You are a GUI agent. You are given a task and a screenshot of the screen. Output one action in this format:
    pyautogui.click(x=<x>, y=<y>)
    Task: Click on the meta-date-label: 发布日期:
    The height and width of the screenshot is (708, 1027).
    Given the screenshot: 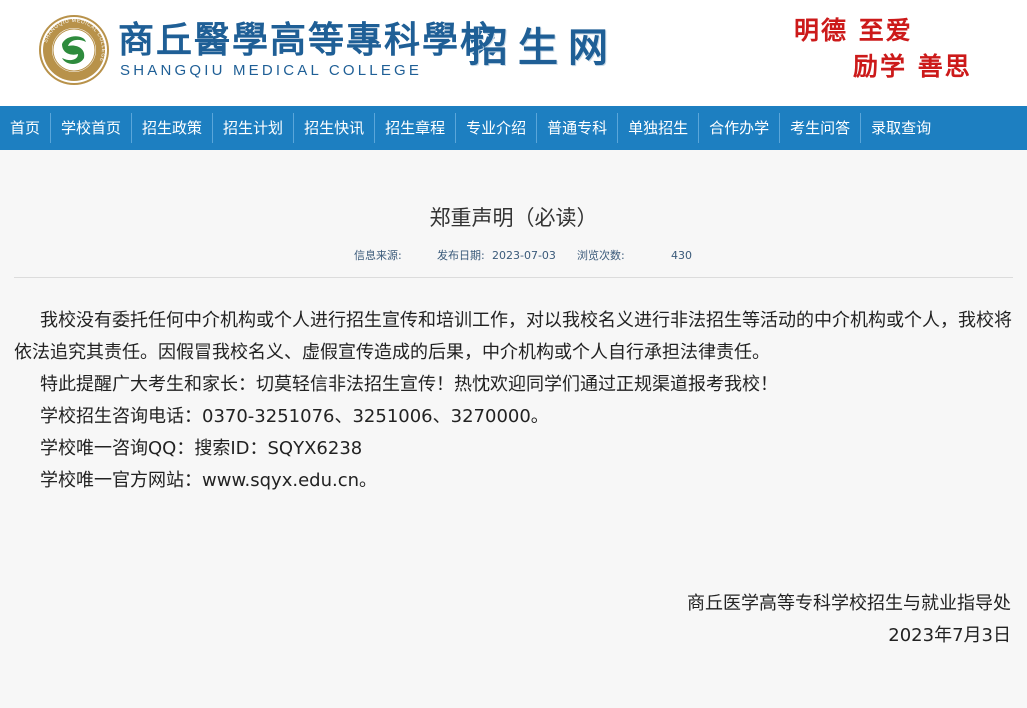 What is the action you would take?
    pyautogui.click(x=461, y=255)
    